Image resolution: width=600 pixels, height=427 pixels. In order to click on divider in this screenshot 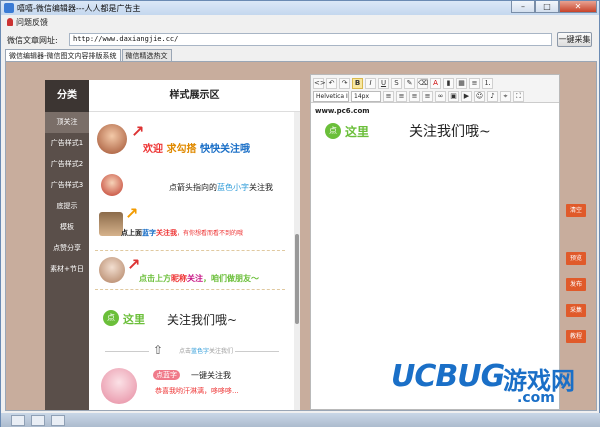, I will do `click(127, 351)`.